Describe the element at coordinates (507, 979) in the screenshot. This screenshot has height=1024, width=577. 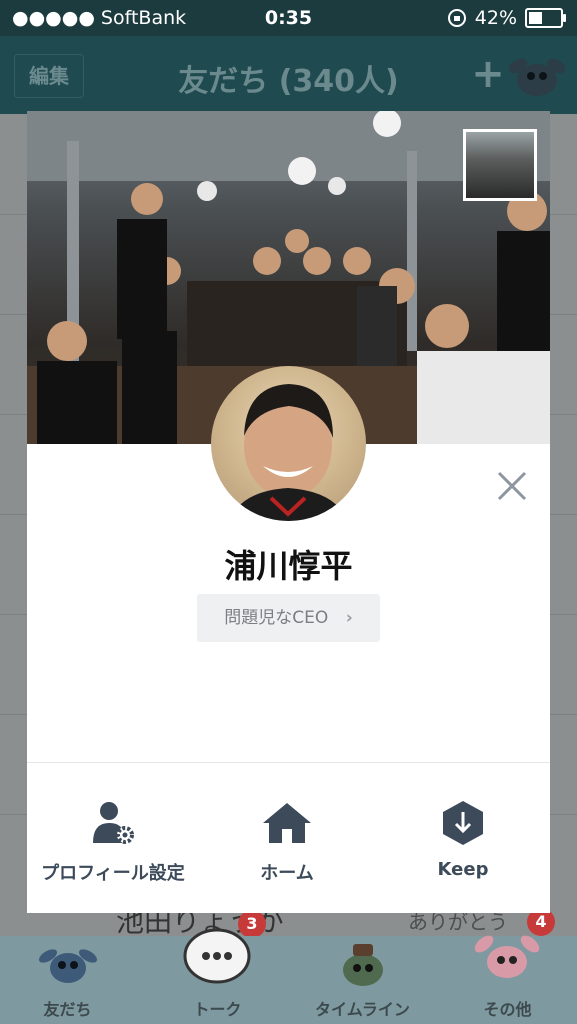
I see `tab-more: その他` at that location.